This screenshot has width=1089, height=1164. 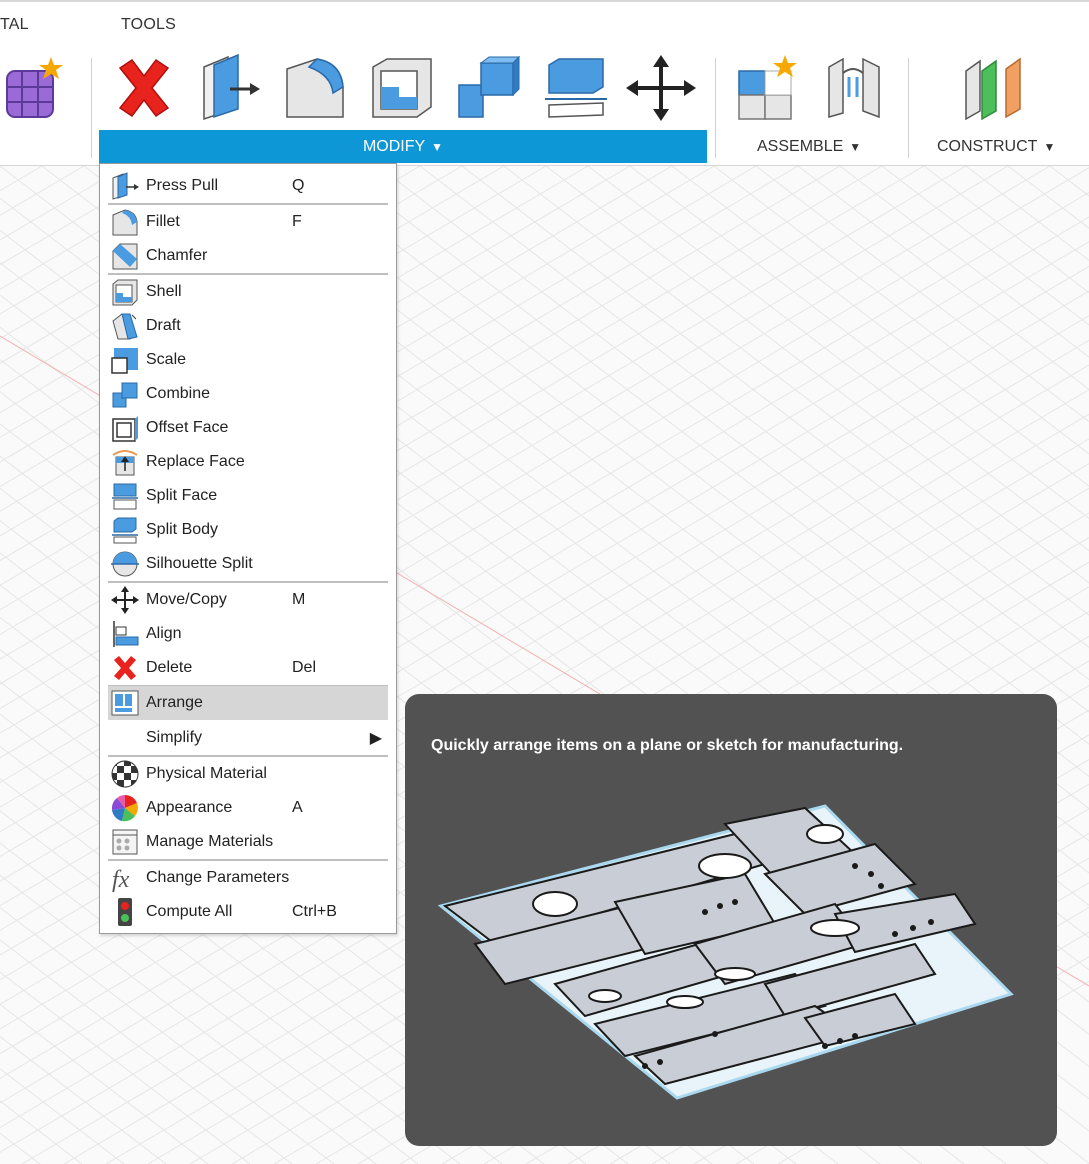 What do you see at coordinates (125, 292) in the screenshot?
I see `shell-icon` at bounding box center [125, 292].